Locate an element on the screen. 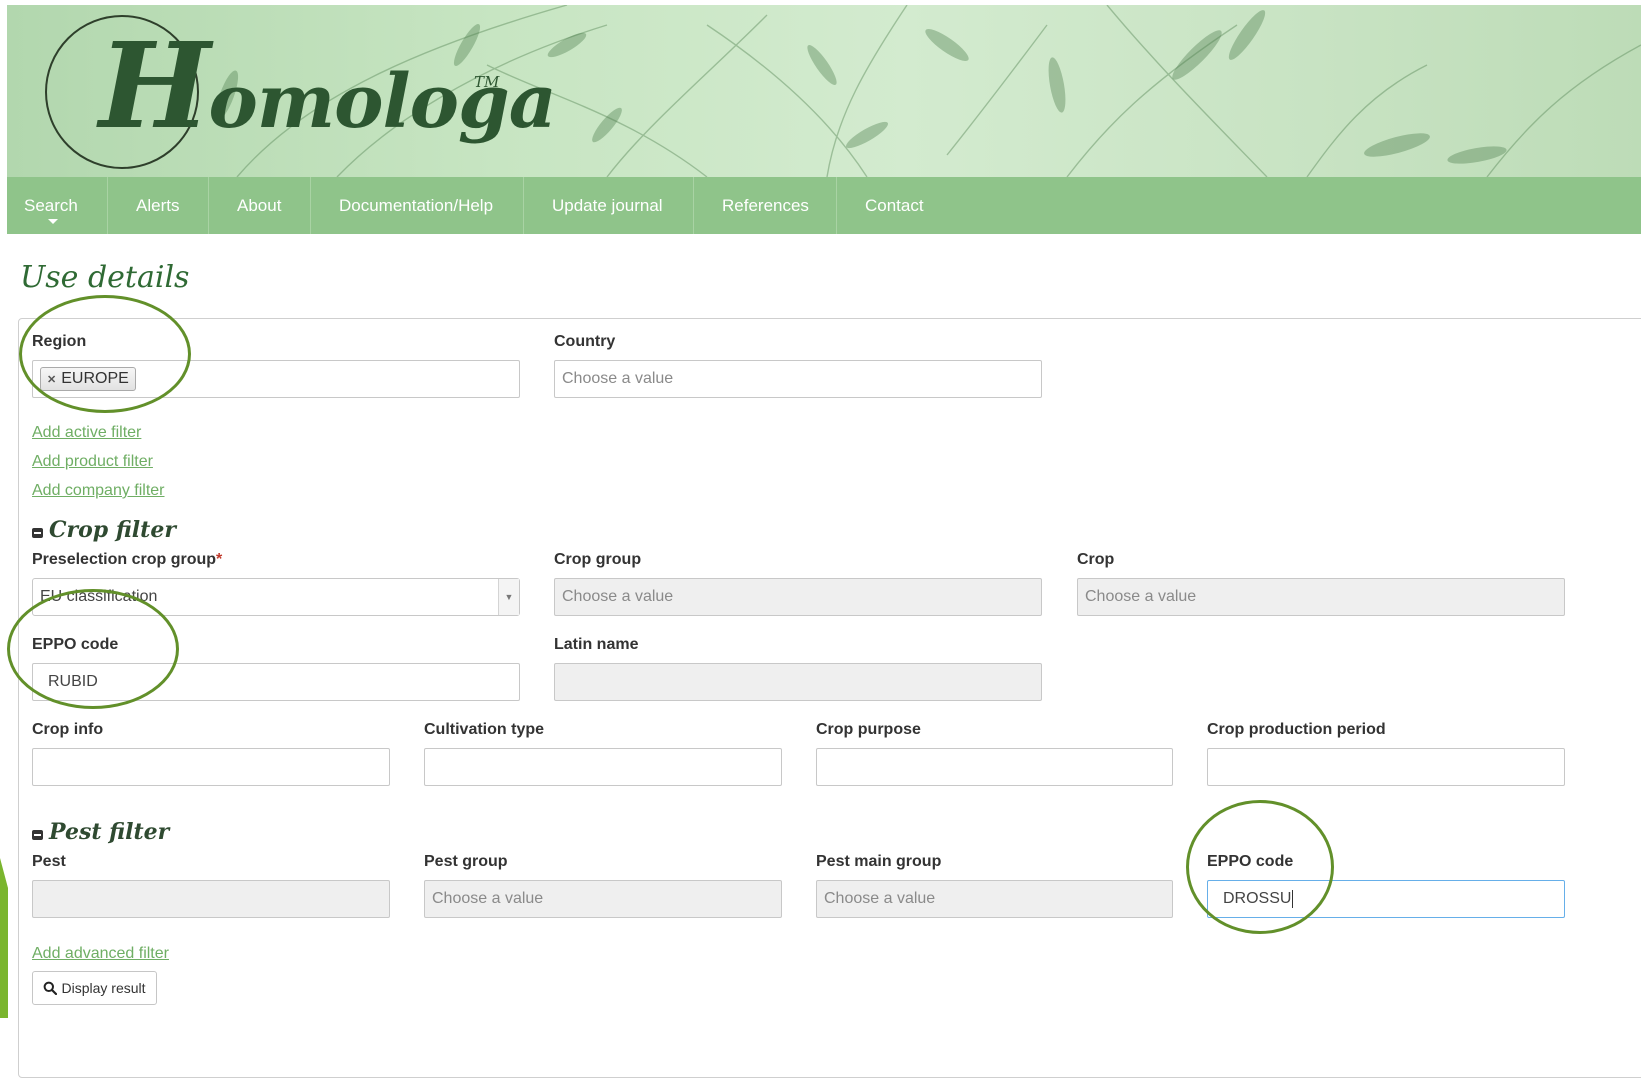  nav-item-about: About is located at coordinates (260, 205).